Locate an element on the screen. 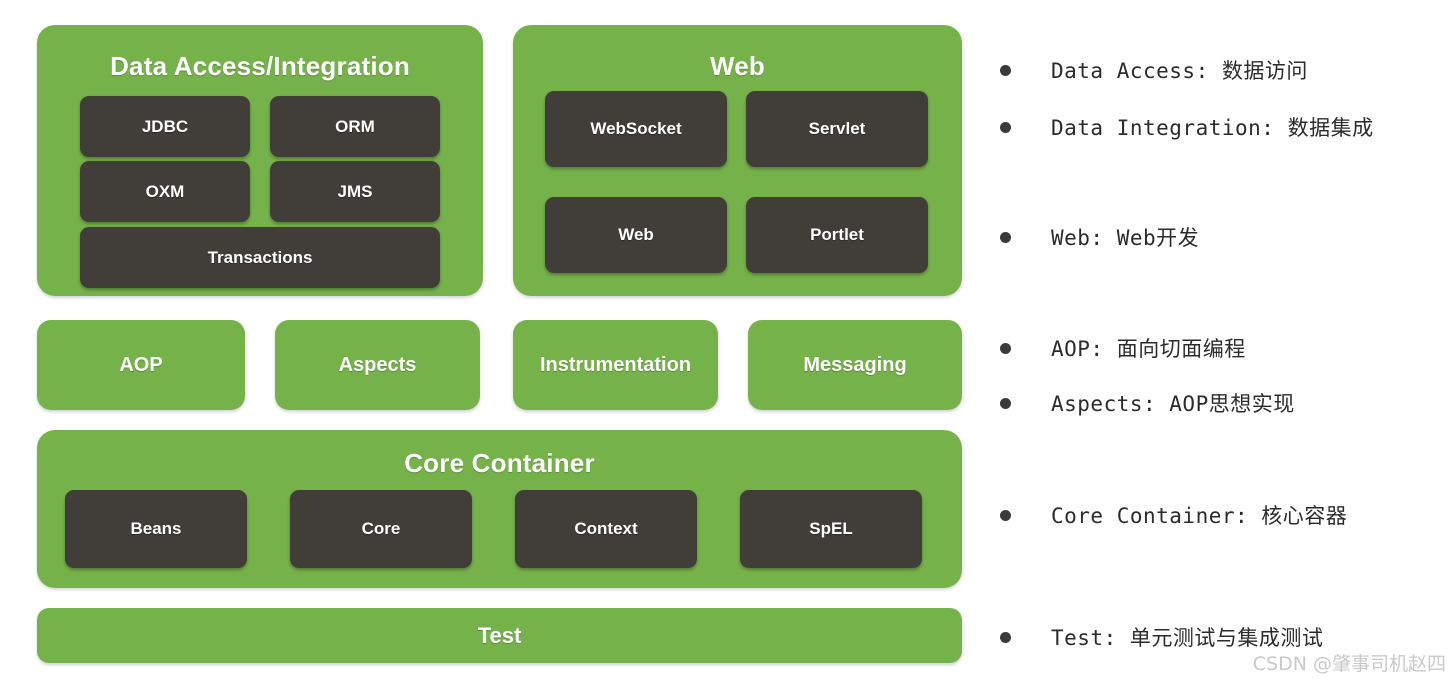 The image size is (1452, 683). chip-label-core: Core is located at coordinates (381, 528).